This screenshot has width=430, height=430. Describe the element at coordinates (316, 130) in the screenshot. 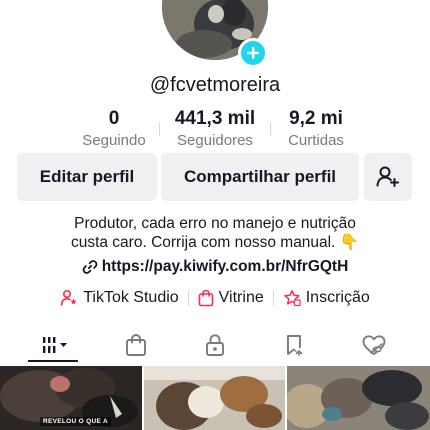

I see `stat-likes: 9,2 mi Curtidas` at that location.